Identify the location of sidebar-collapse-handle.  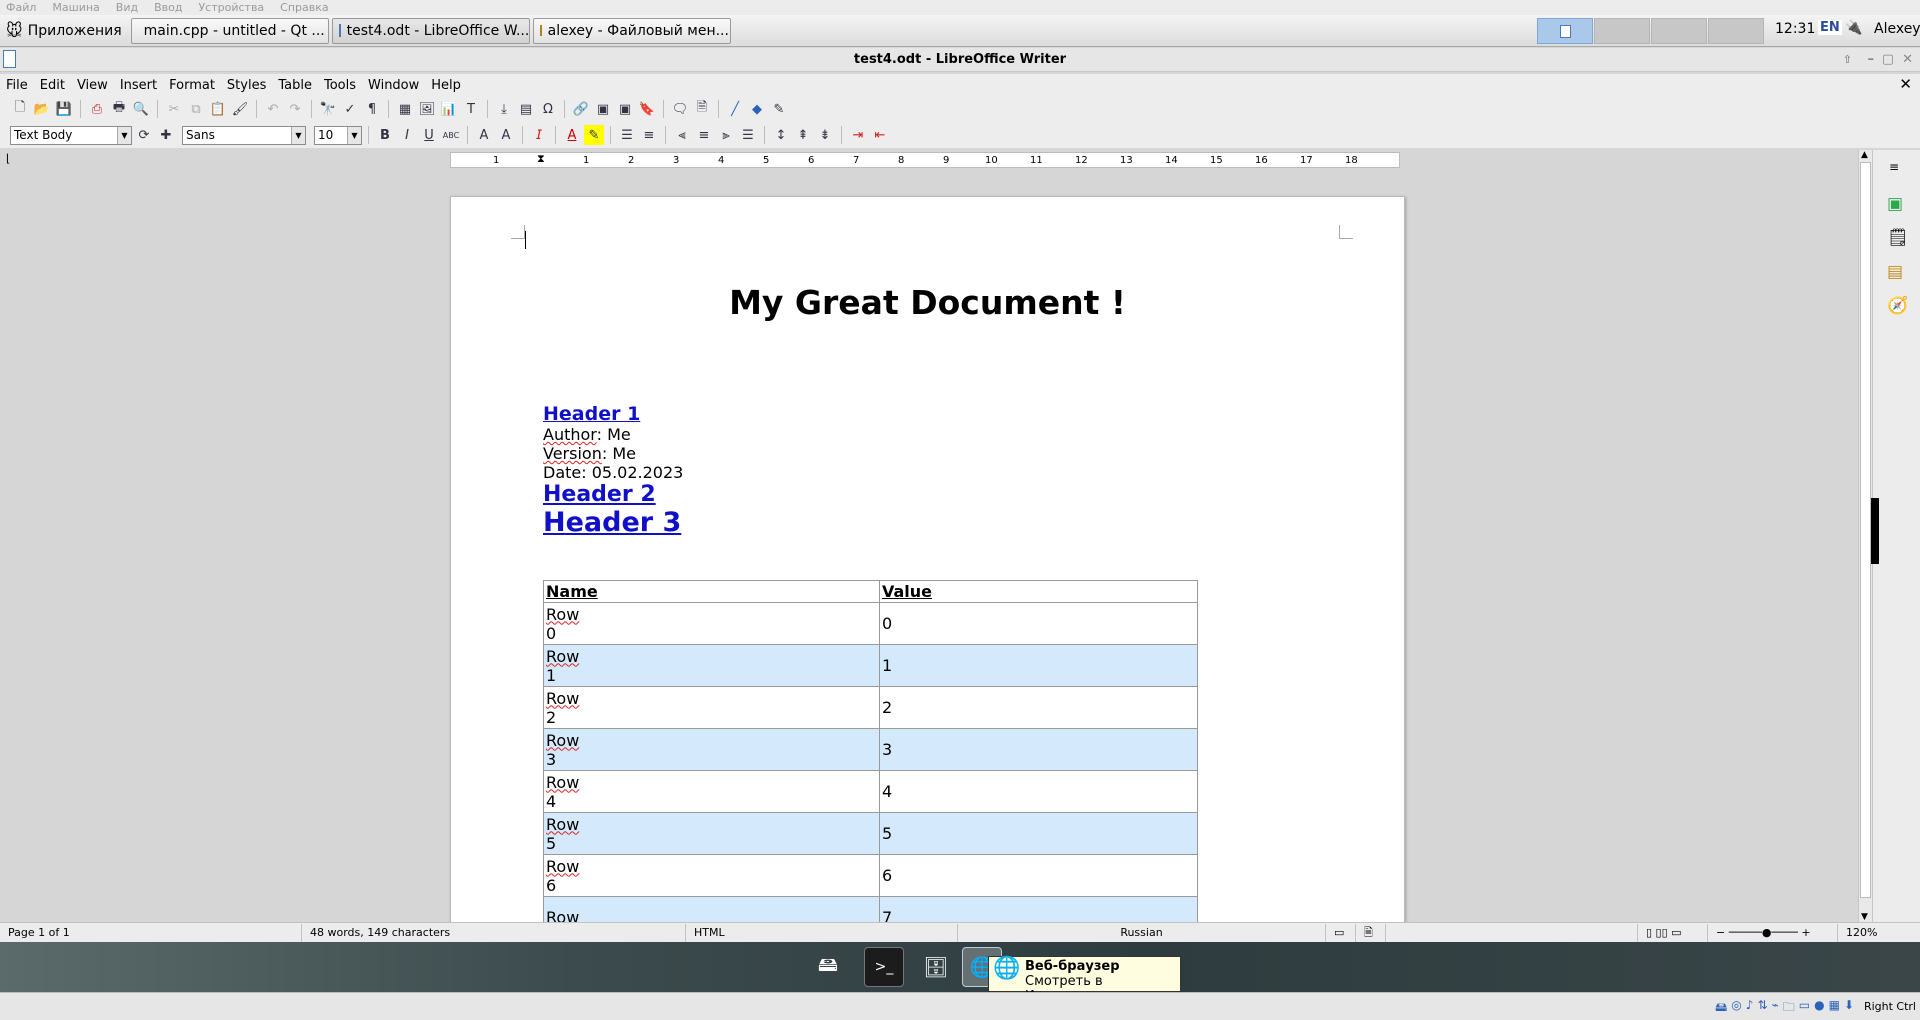
(1875, 531).